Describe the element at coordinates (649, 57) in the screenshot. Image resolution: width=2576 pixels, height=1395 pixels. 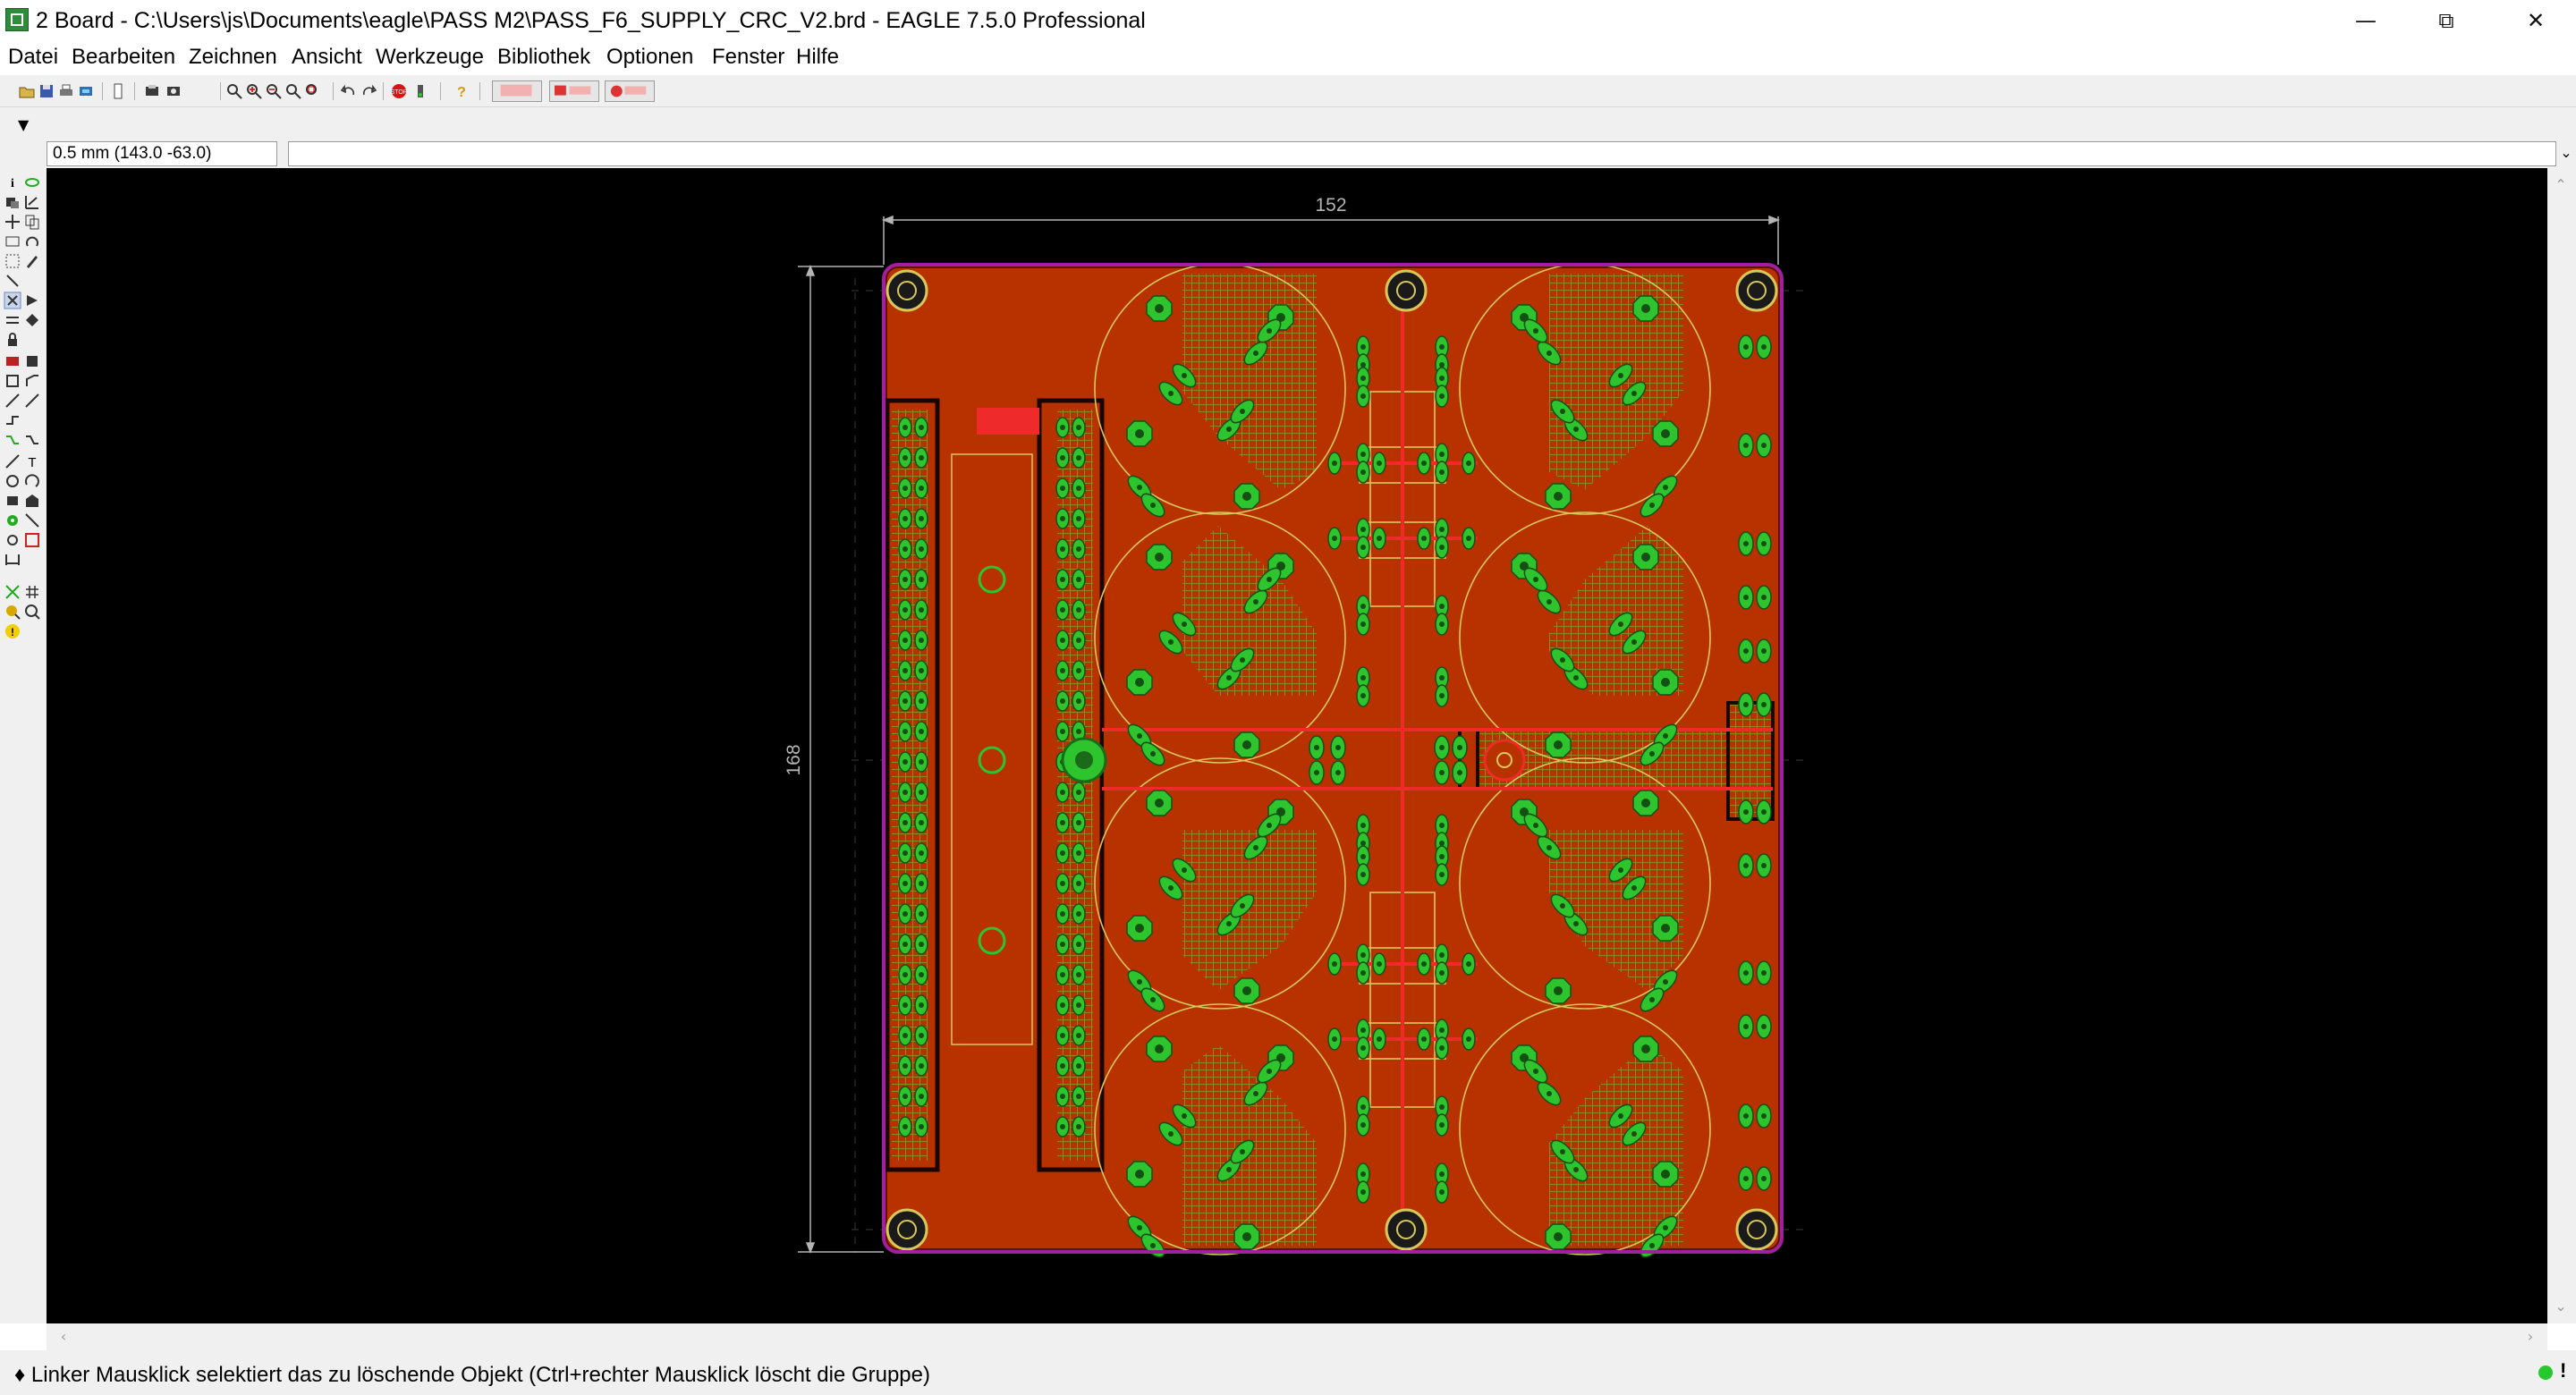
I see `menu-optionen: Optionen` at that location.